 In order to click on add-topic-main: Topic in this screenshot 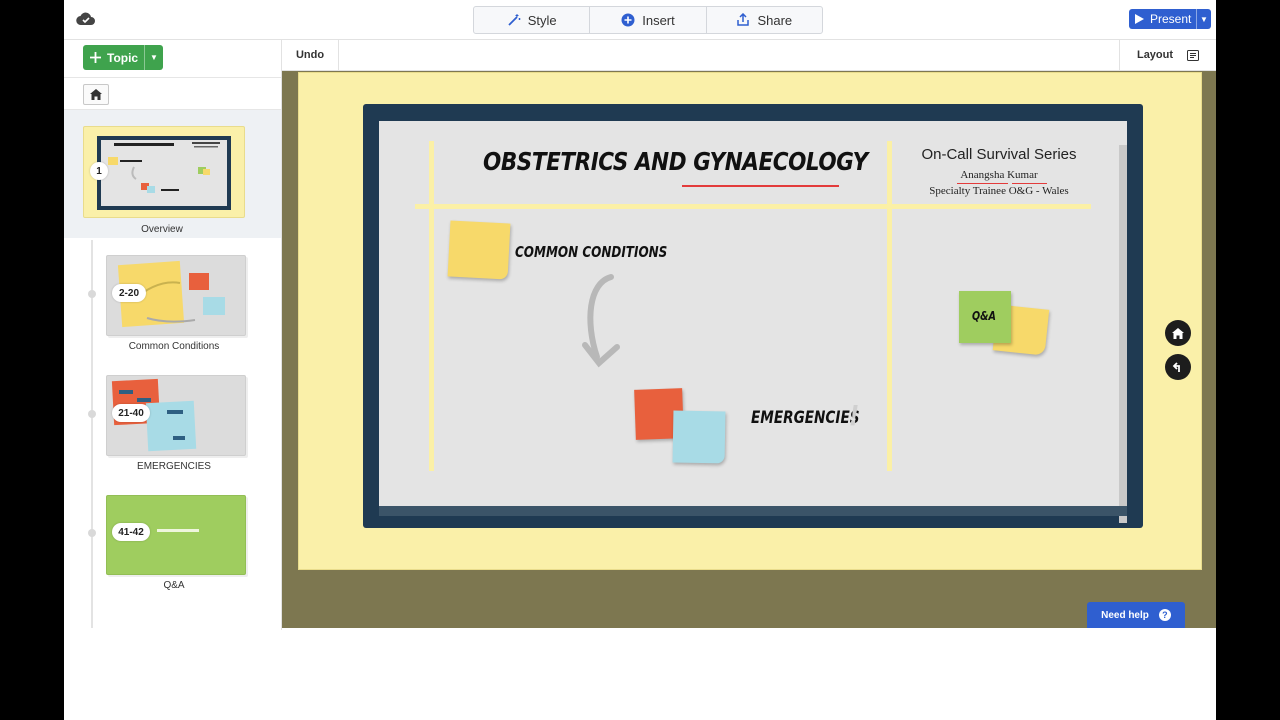, I will do `click(114, 57)`.